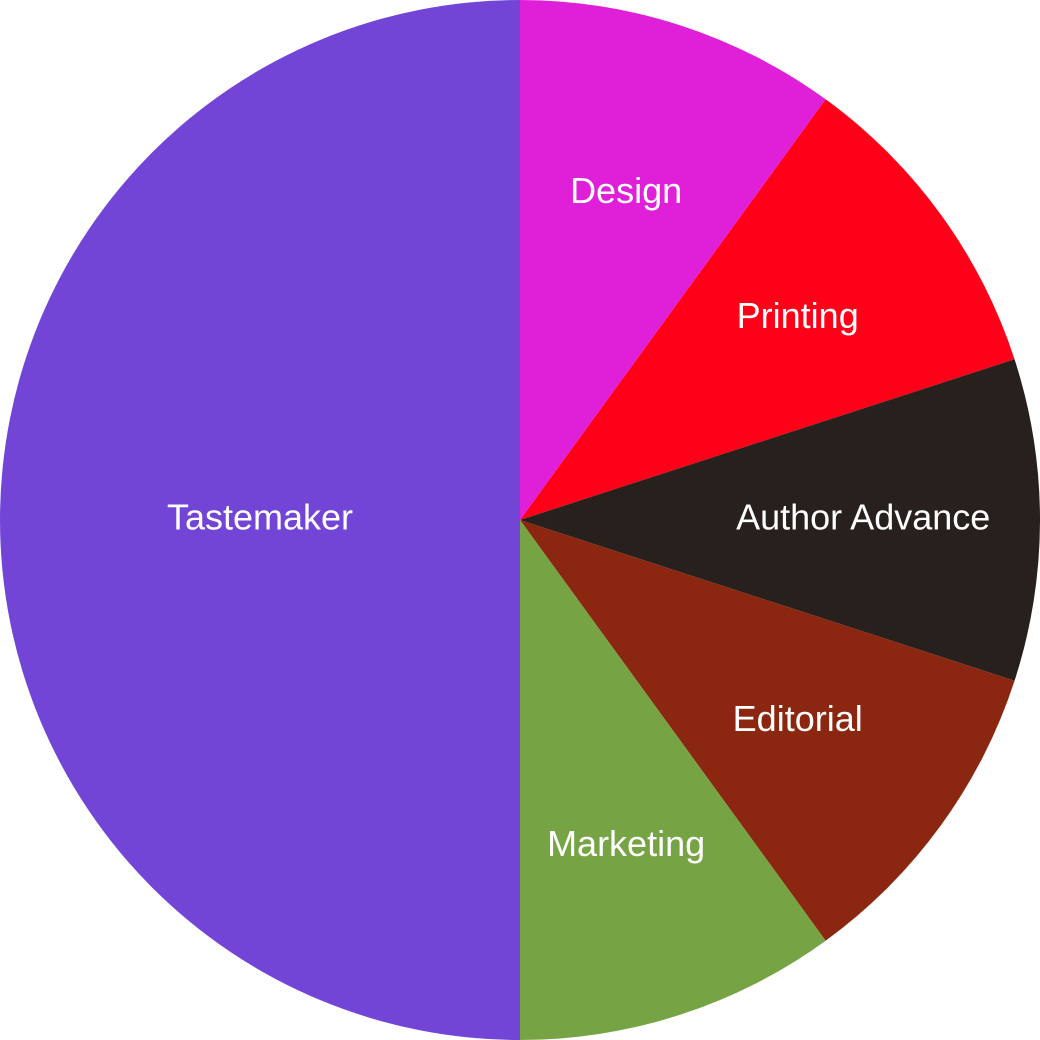  Describe the element at coordinates (626, 190) in the screenshot. I see `pie-label-design: Design` at that location.